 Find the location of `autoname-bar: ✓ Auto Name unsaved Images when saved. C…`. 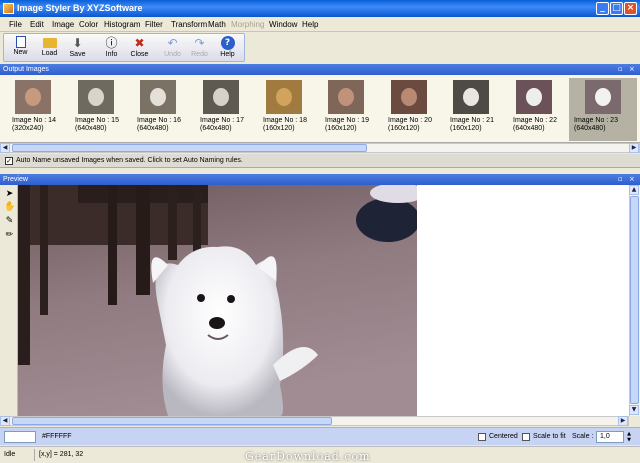

autoname-bar: ✓ Auto Name unsaved Images when saved. C… is located at coordinates (320, 161).